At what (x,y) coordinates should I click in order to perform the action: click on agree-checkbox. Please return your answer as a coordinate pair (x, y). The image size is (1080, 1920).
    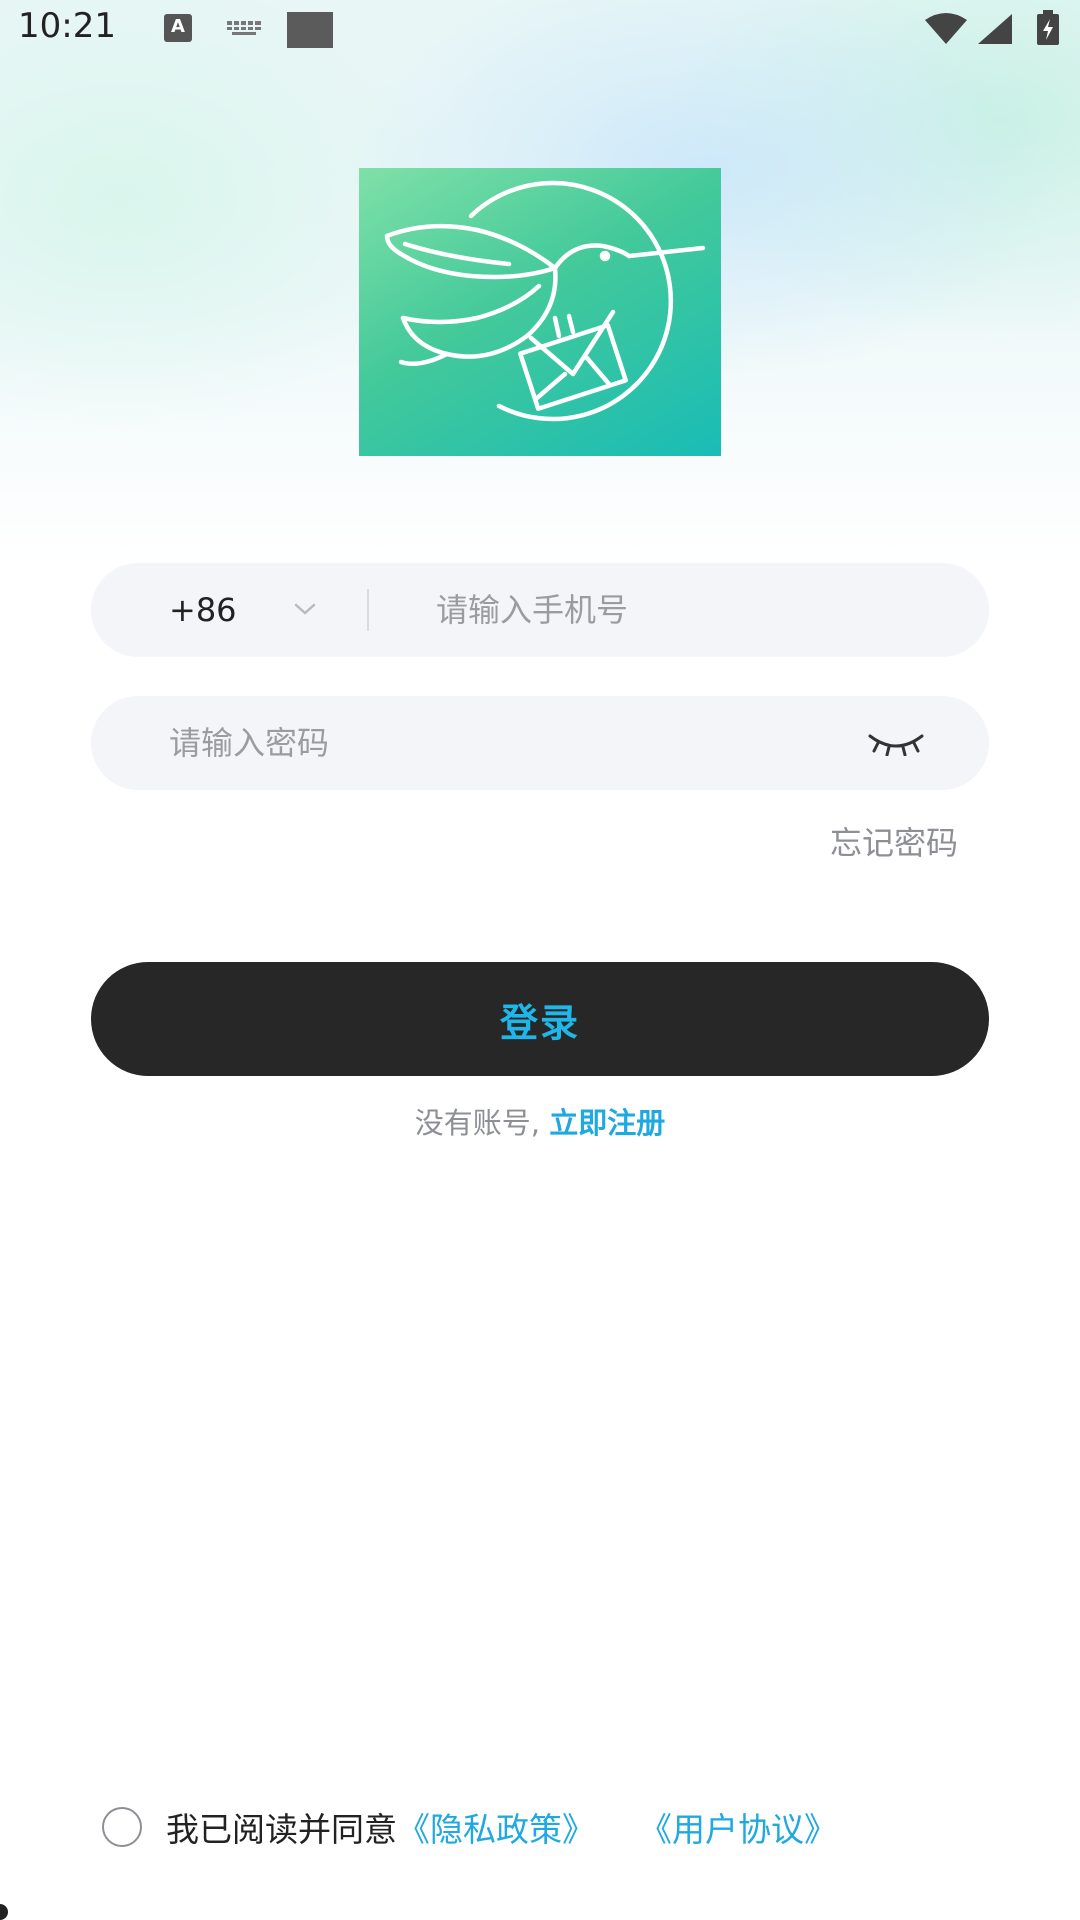
    Looking at the image, I should click on (122, 1827).